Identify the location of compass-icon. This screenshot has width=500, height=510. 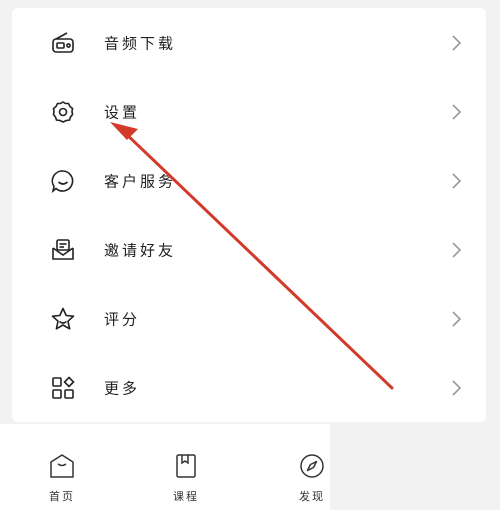
(312, 466).